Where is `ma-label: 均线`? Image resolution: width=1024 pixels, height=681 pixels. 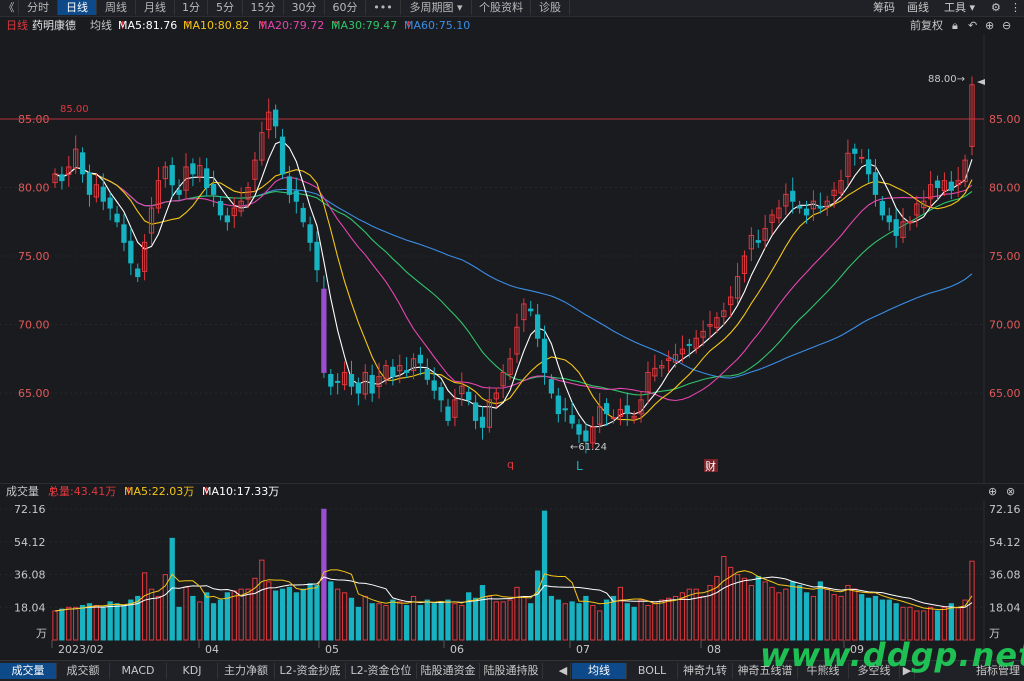
ma-label: 均线 is located at coordinates (101, 25).